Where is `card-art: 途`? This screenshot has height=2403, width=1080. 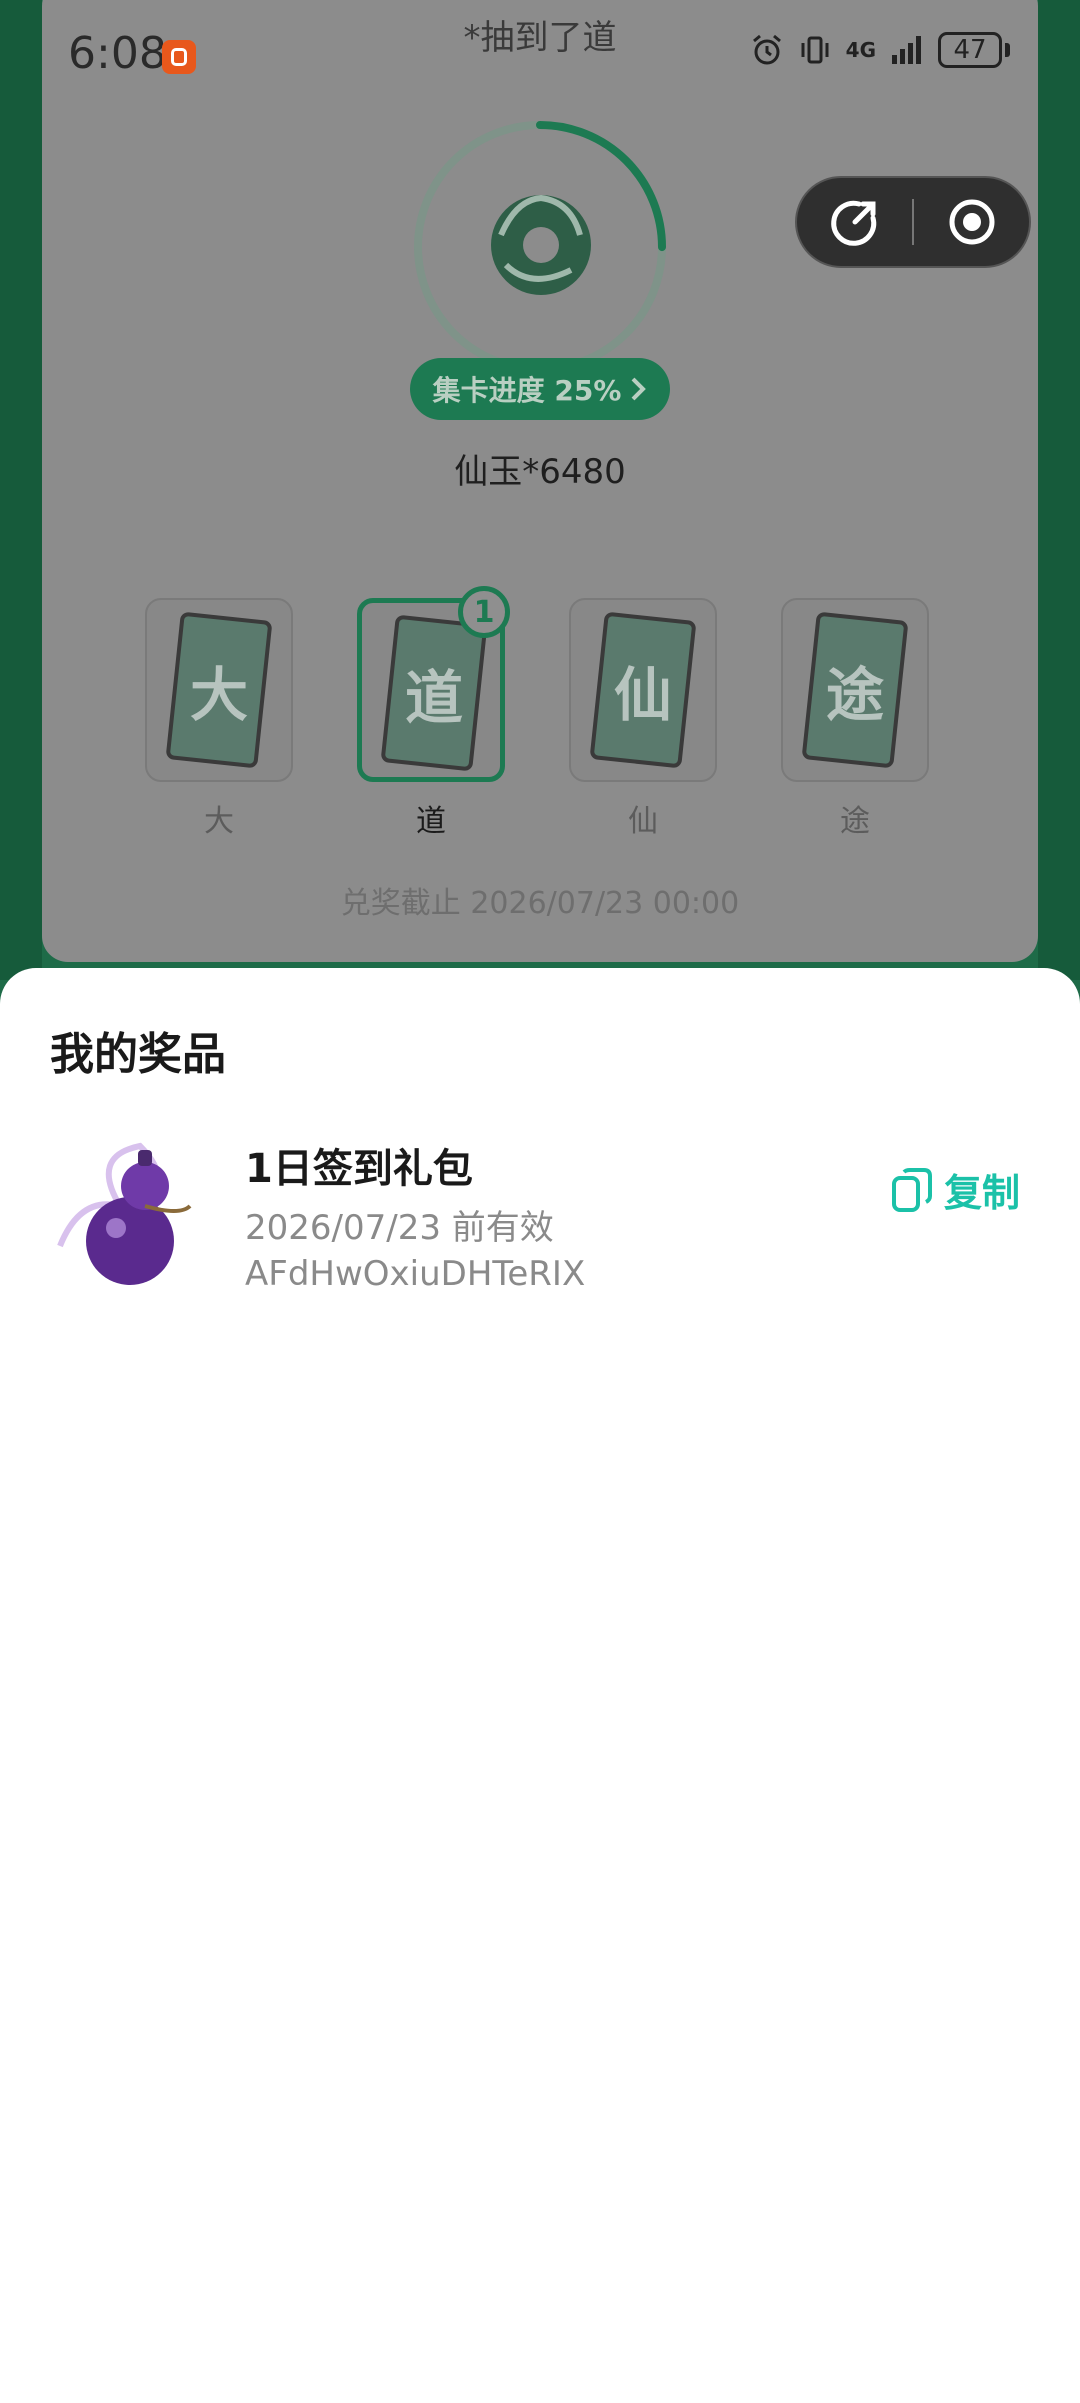 card-art: 途 is located at coordinates (855, 690).